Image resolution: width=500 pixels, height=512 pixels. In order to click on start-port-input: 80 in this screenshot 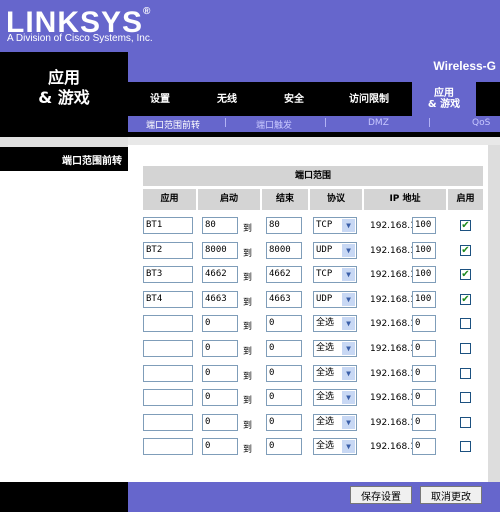, I will do `click(220, 225)`.